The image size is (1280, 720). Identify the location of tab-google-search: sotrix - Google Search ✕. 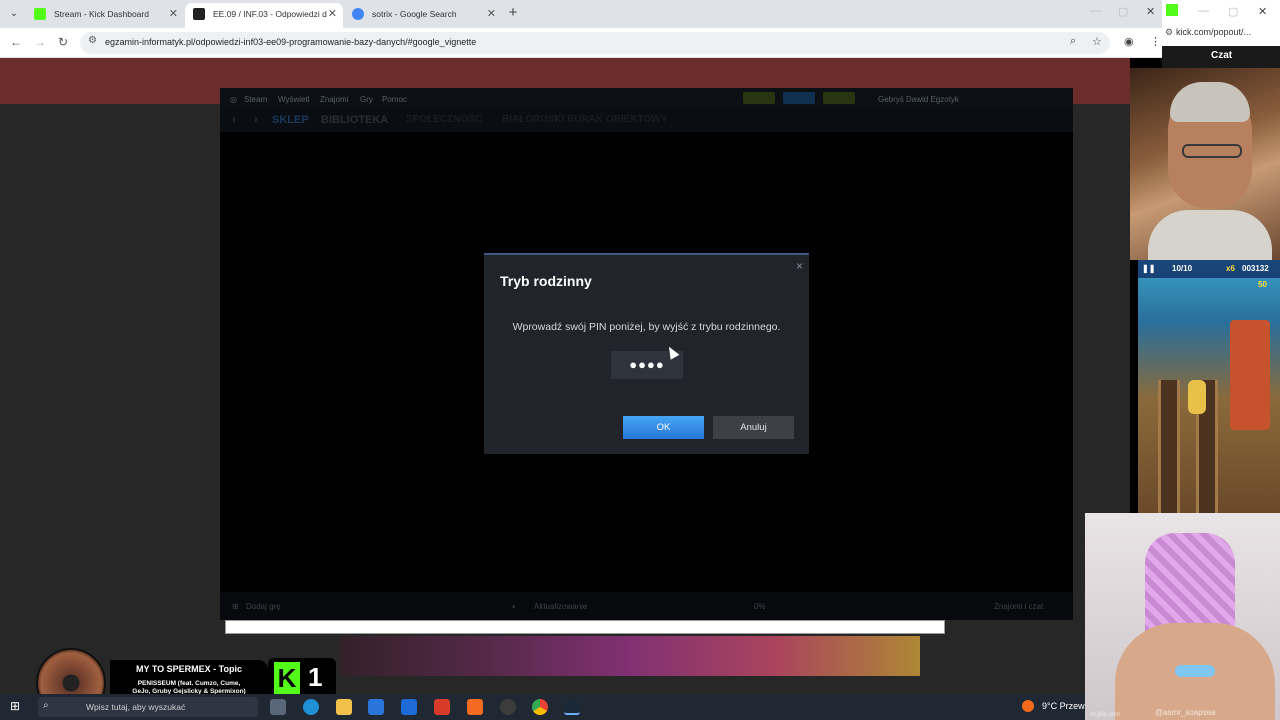
(423, 15).